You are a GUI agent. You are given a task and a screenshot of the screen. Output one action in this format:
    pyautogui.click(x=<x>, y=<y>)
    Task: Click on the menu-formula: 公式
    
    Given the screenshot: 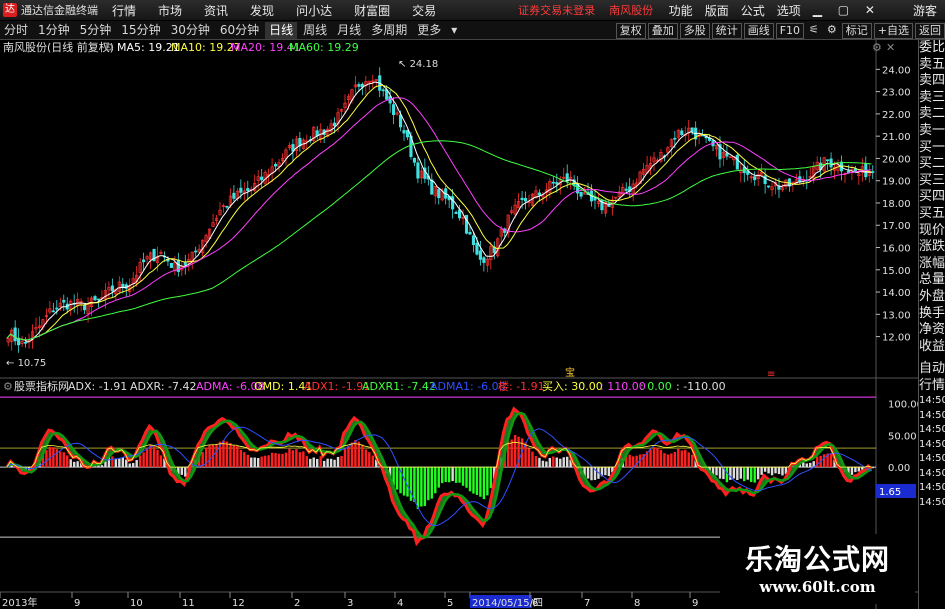 What is the action you would take?
    pyautogui.click(x=753, y=10)
    